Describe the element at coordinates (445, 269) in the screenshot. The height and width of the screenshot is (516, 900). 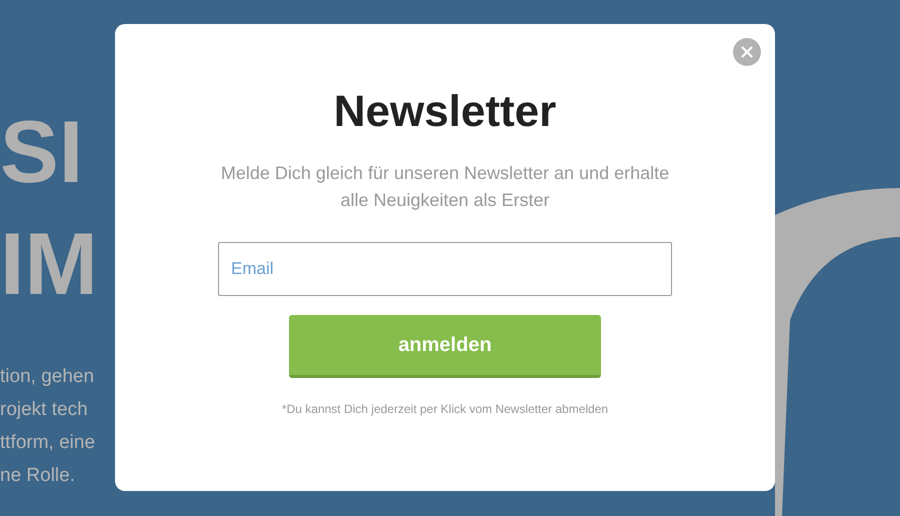
I see `email-field: Email` at that location.